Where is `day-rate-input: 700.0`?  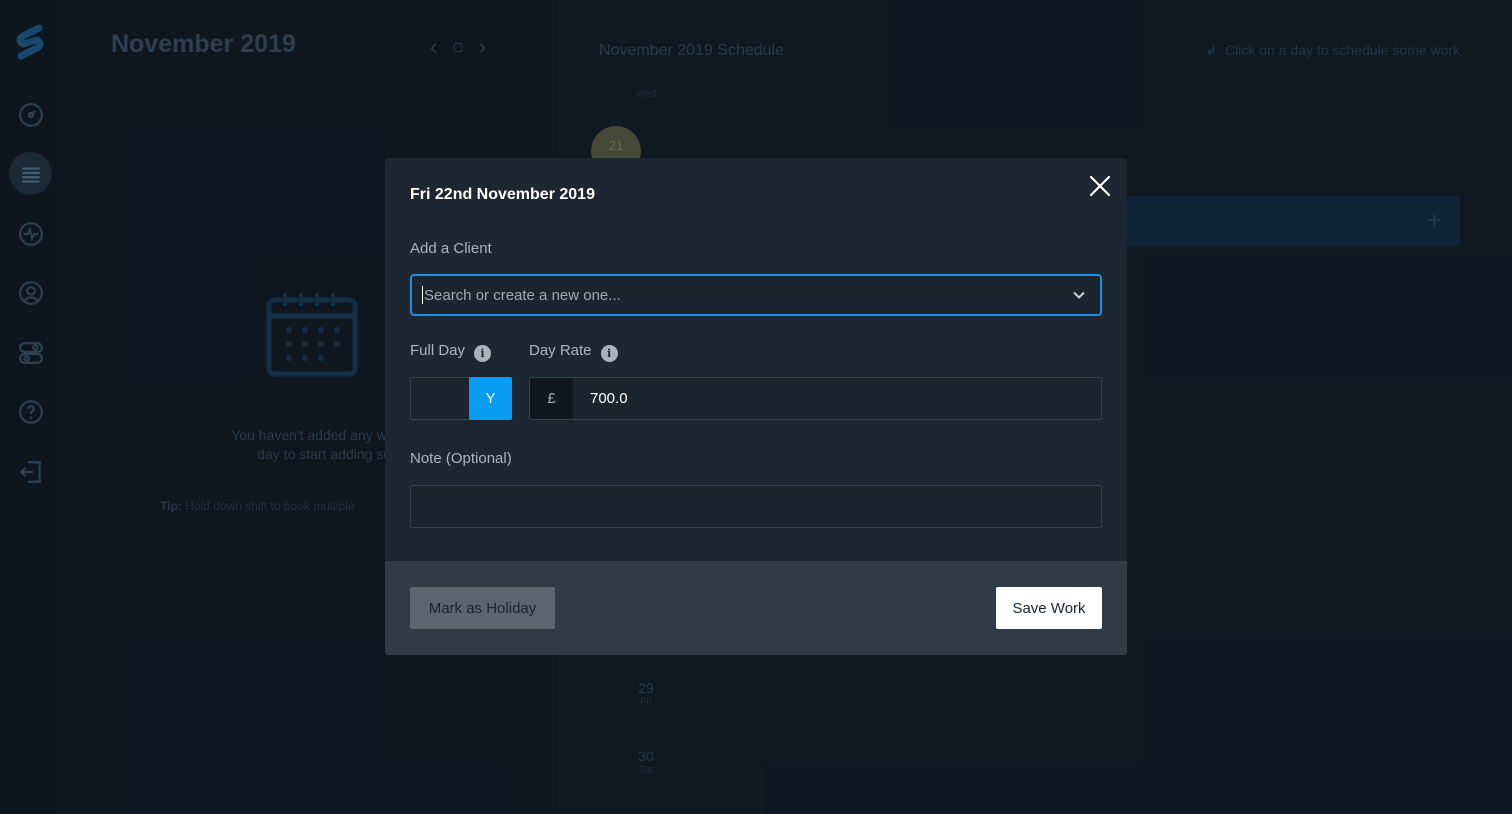
day-rate-input: 700.0 is located at coordinates (837, 398).